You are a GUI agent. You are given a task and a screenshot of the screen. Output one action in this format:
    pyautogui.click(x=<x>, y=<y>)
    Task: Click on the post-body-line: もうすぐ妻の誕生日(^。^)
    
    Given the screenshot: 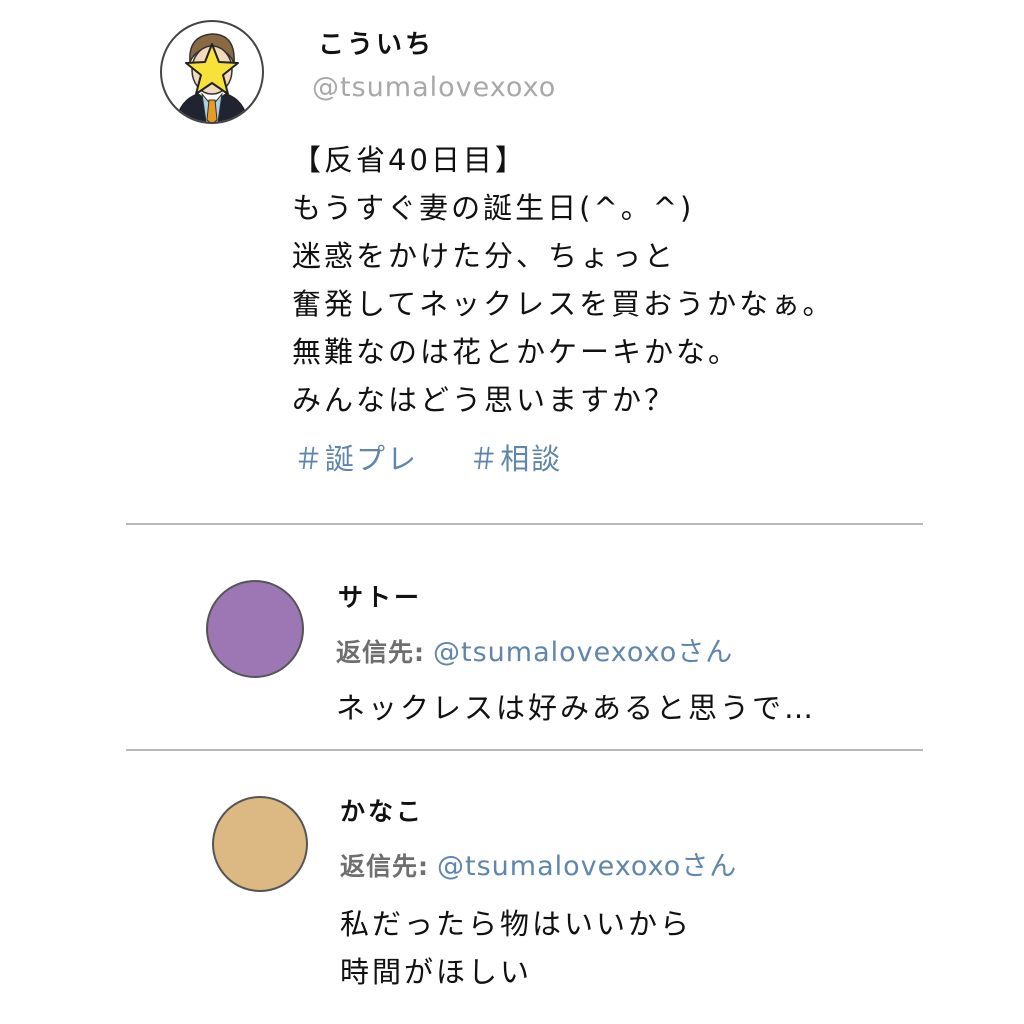 What is the action you would take?
    pyautogui.click(x=493, y=208)
    